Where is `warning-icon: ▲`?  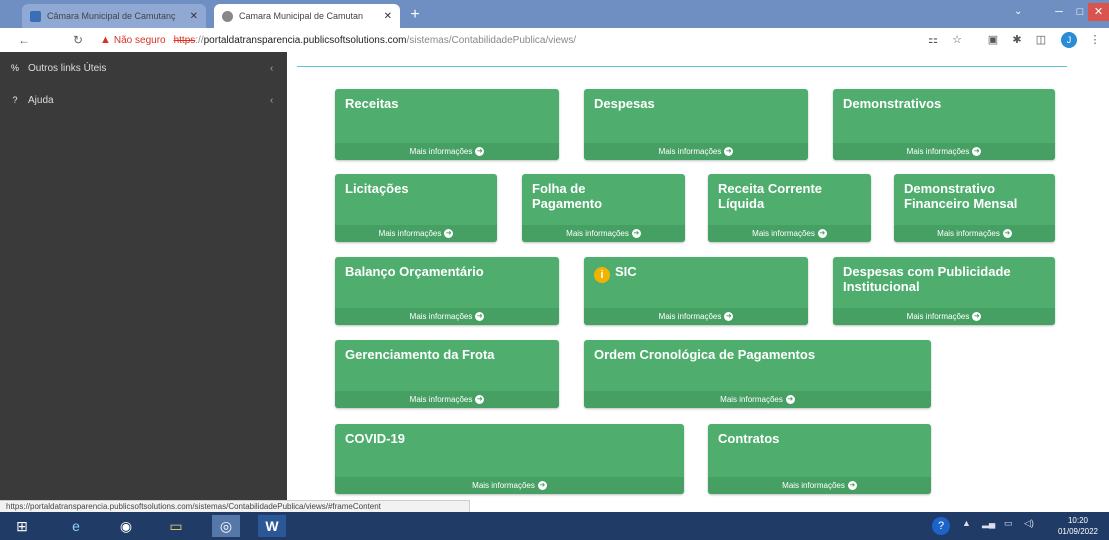
warning-icon: ▲ is located at coordinates (105, 40).